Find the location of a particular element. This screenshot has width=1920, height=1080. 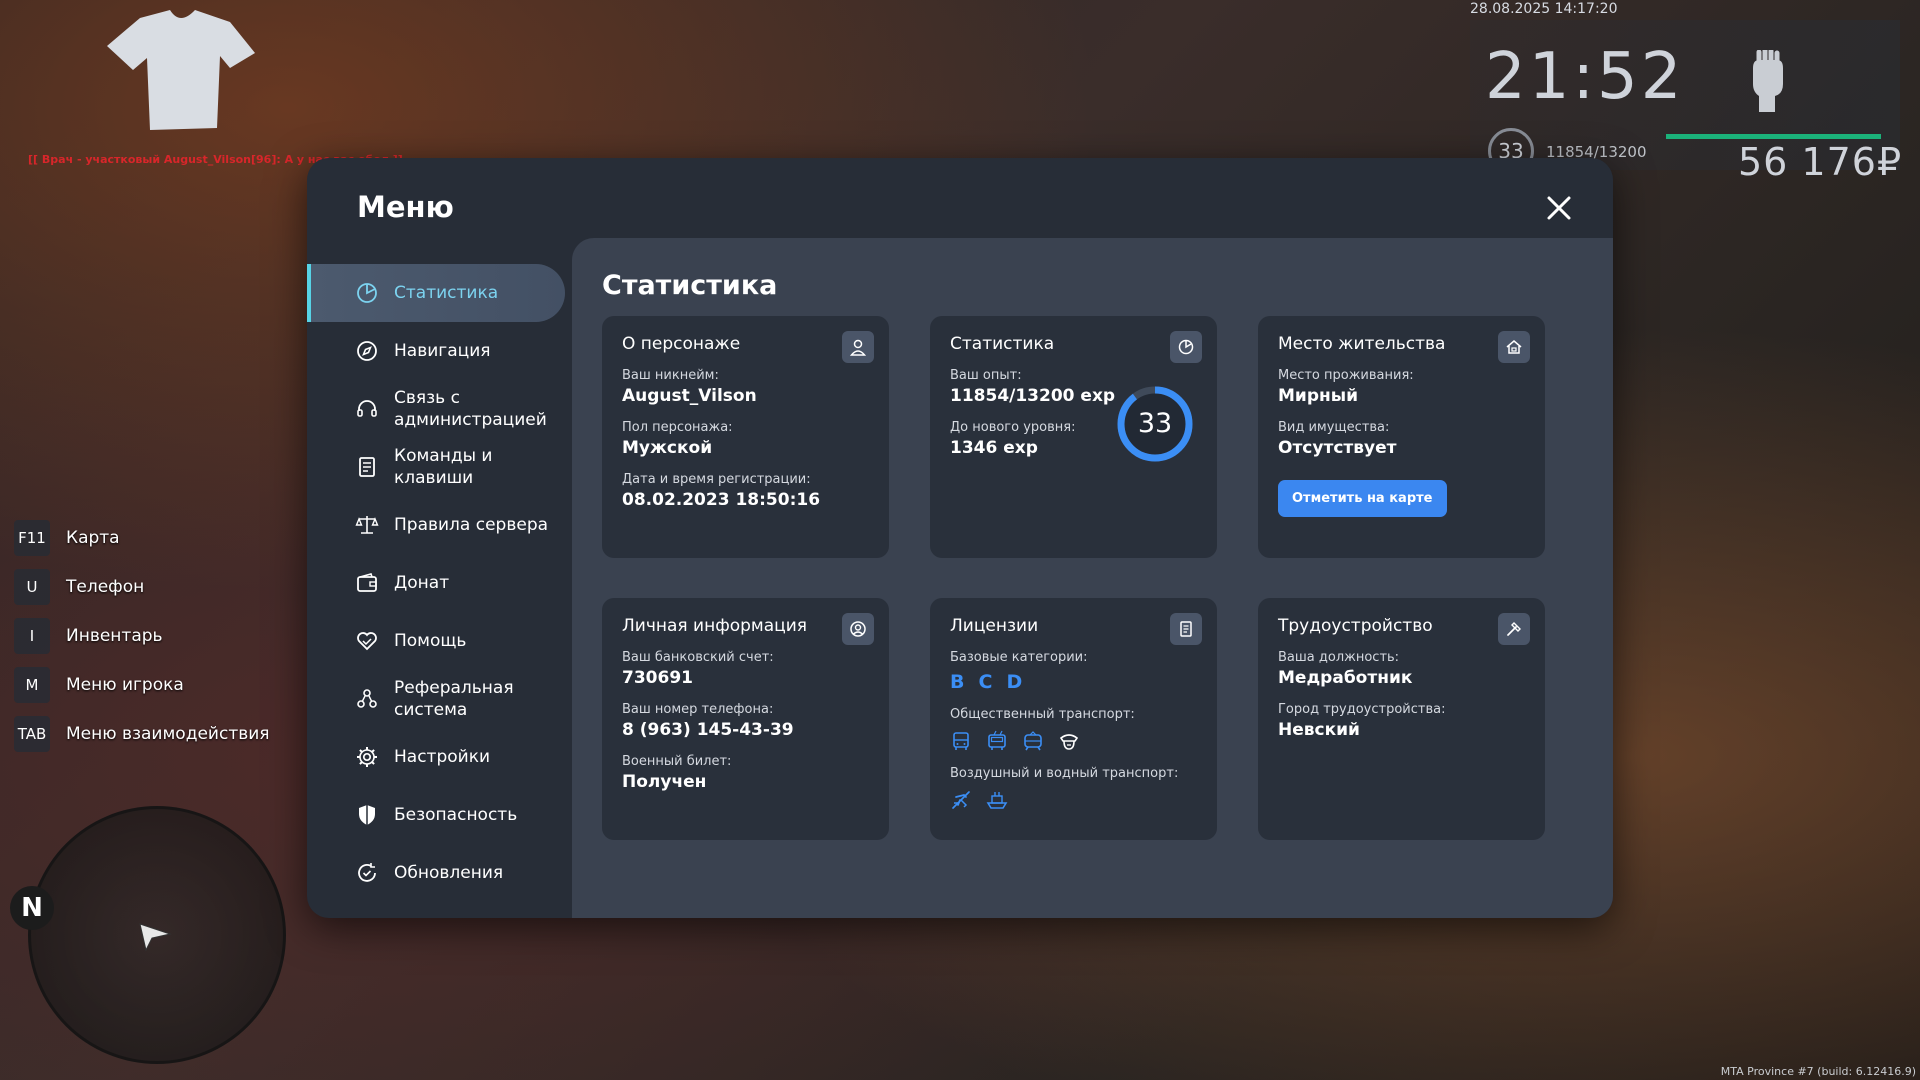

keybind-label: Инвентарь is located at coordinates (114, 636).